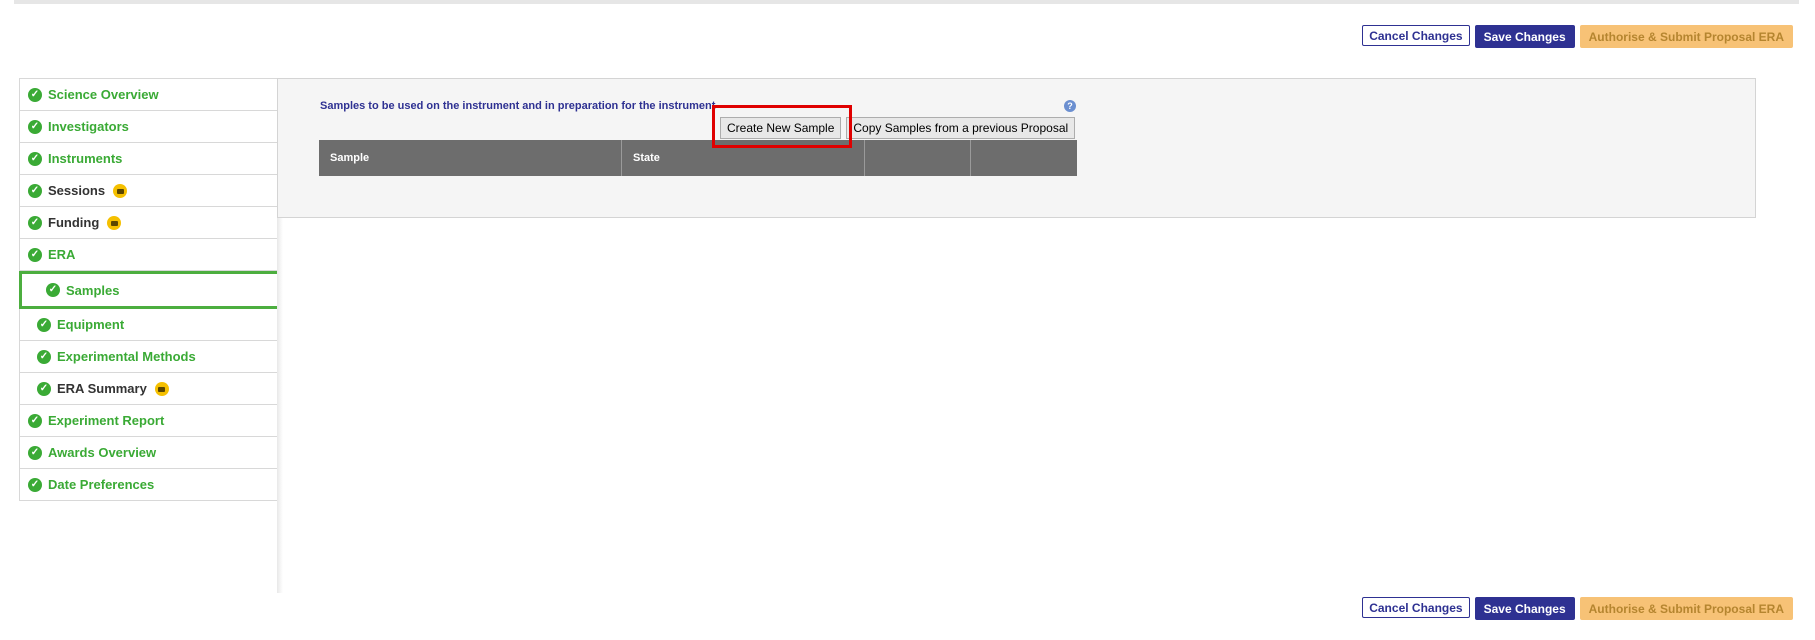 Image resolution: width=1815 pixels, height=640 pixels. I want to click on samples-table: Sample State, so click(698, 158).